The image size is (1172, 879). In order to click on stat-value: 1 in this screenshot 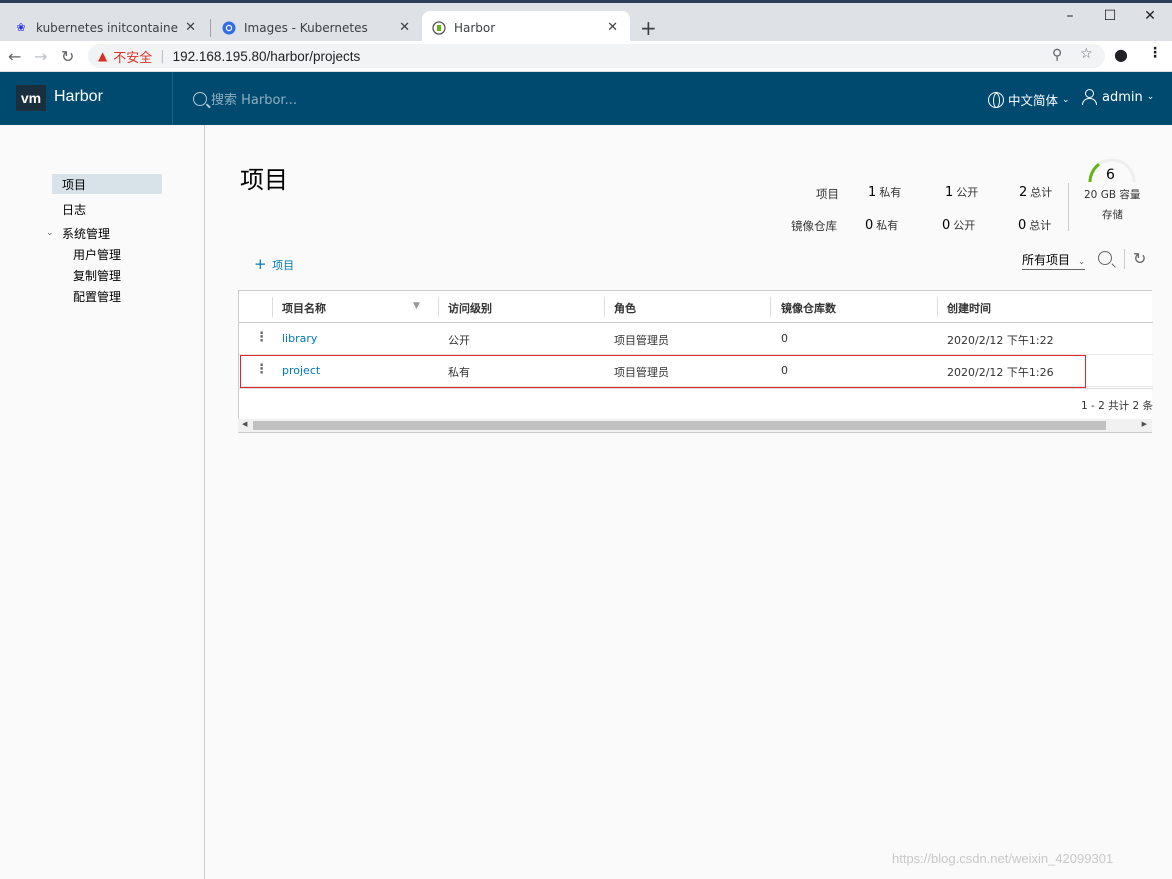, I will do `click(949, 192)`.